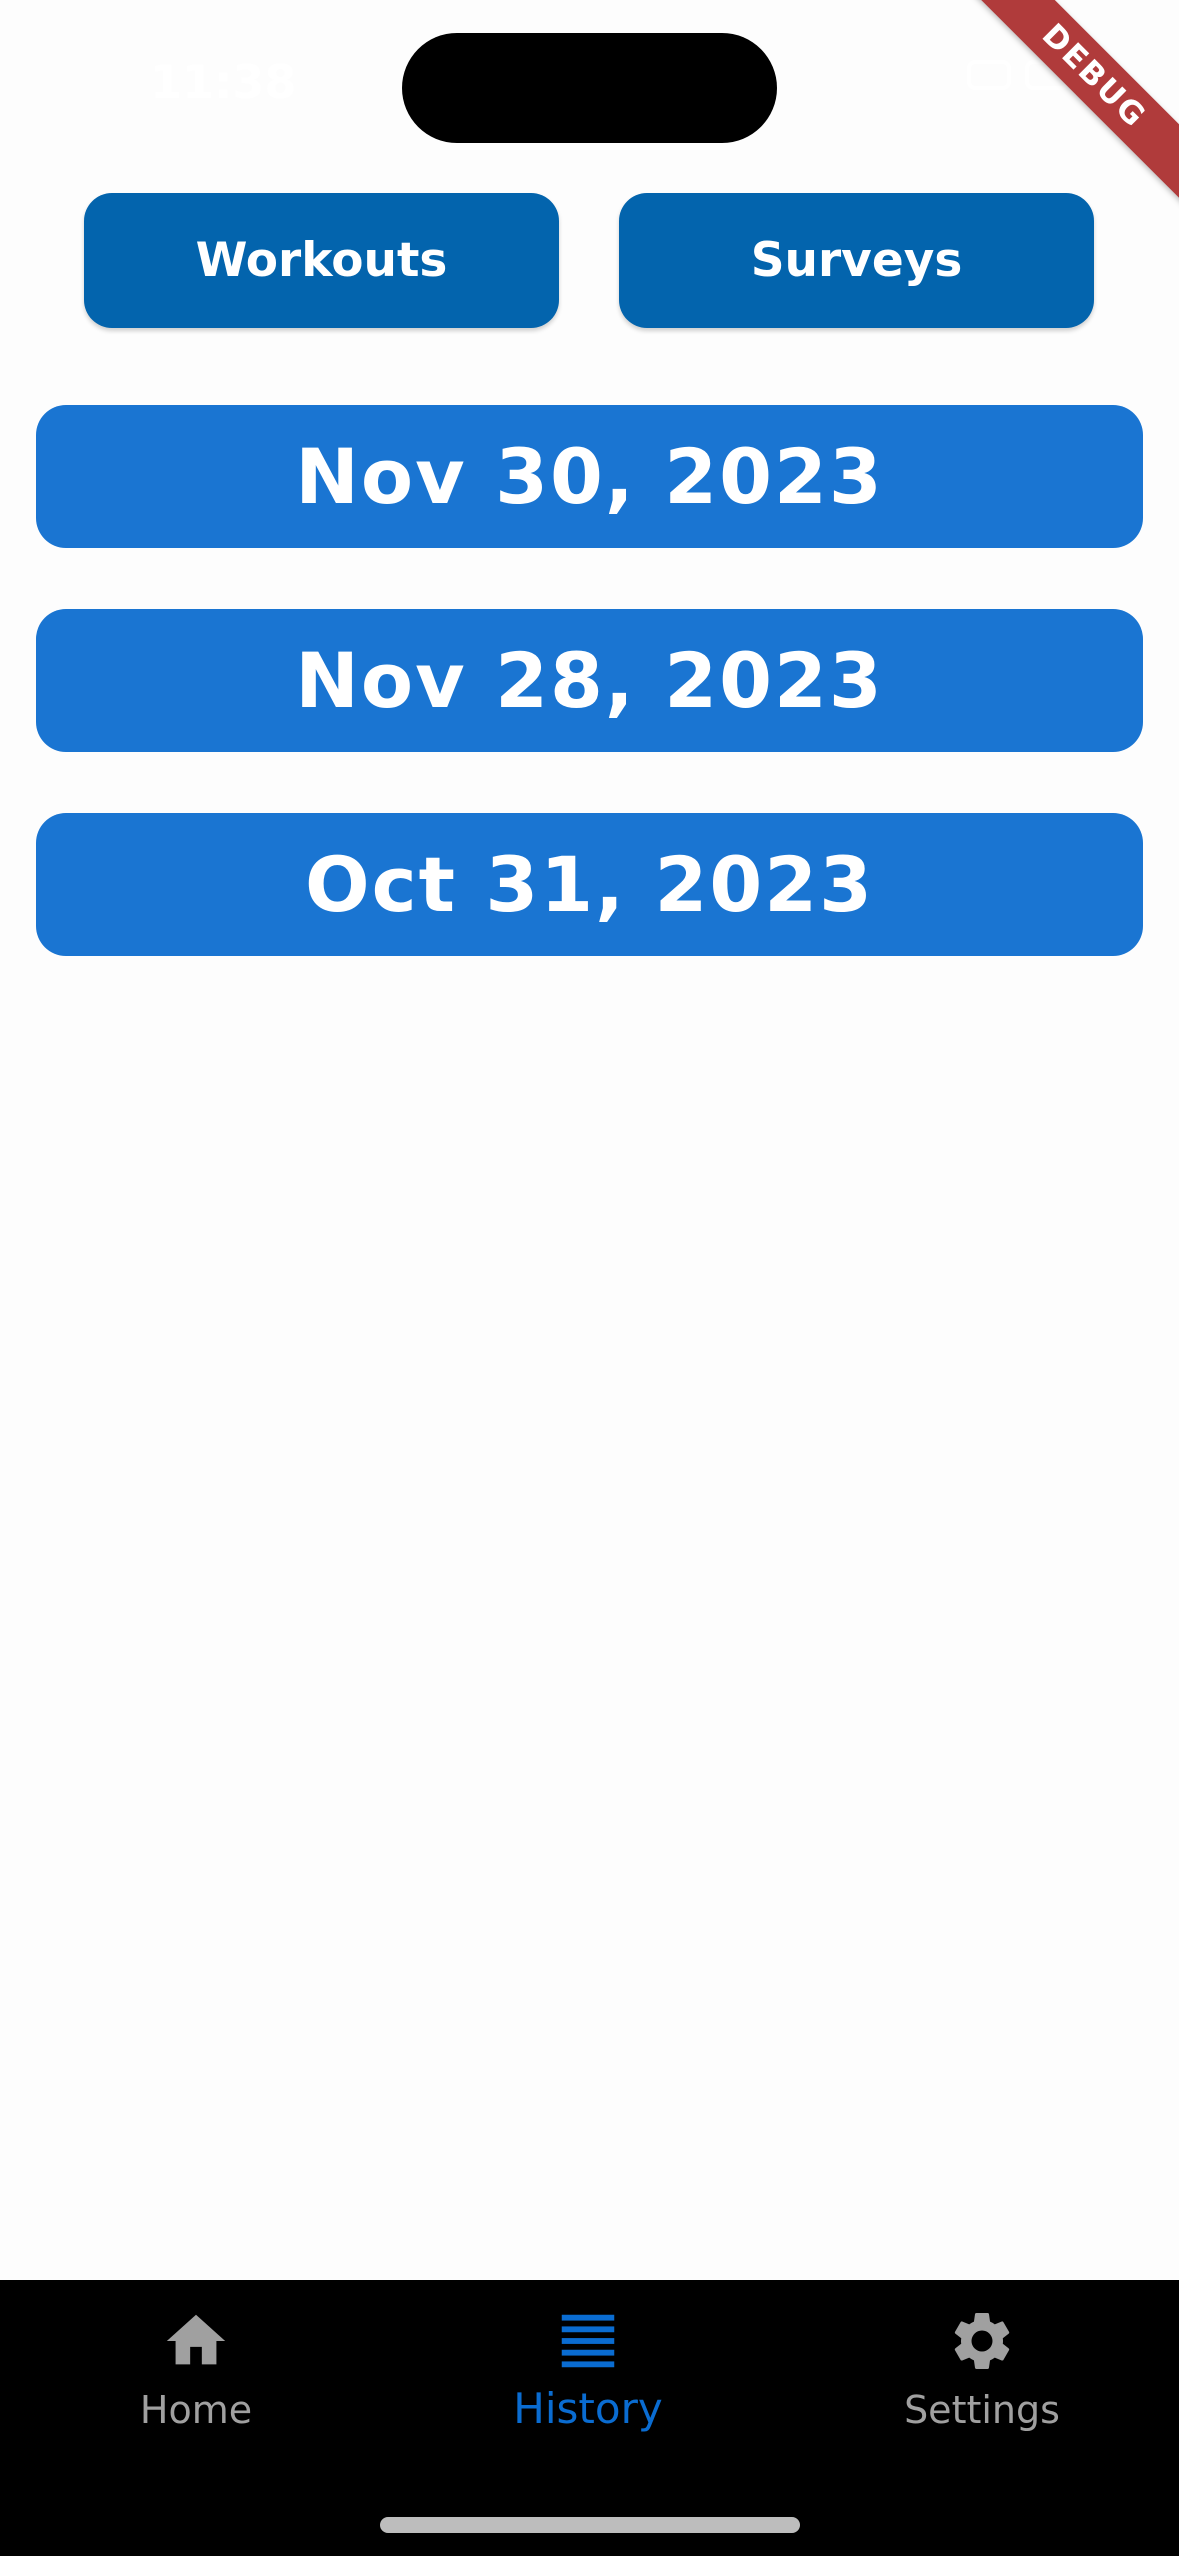 The width and height of the screenshot is (1179, 2556). I want to click on nav-item-home: Home, so click(196, 2369).